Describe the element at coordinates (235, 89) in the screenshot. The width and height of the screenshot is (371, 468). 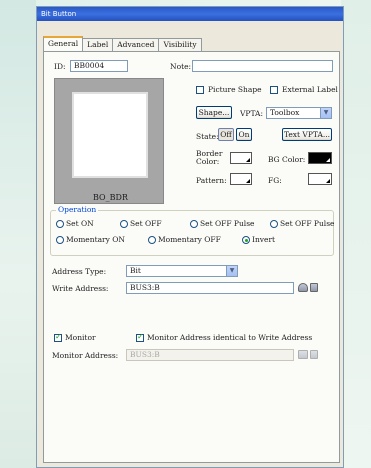
I see `picture-shape-label: Picture Shape` at that location.